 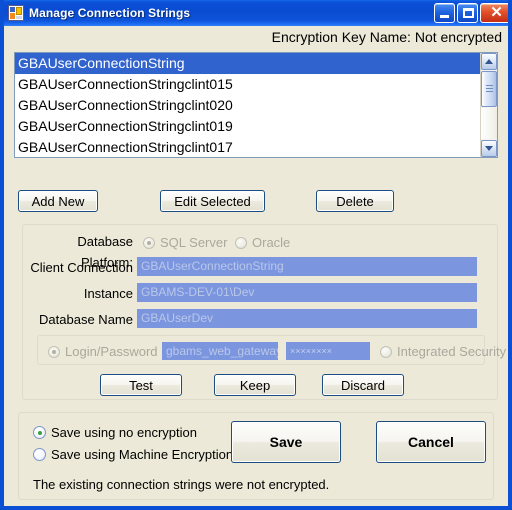 I want to click on username-input: gbams_web_gateway, so click(x=220, y=351).